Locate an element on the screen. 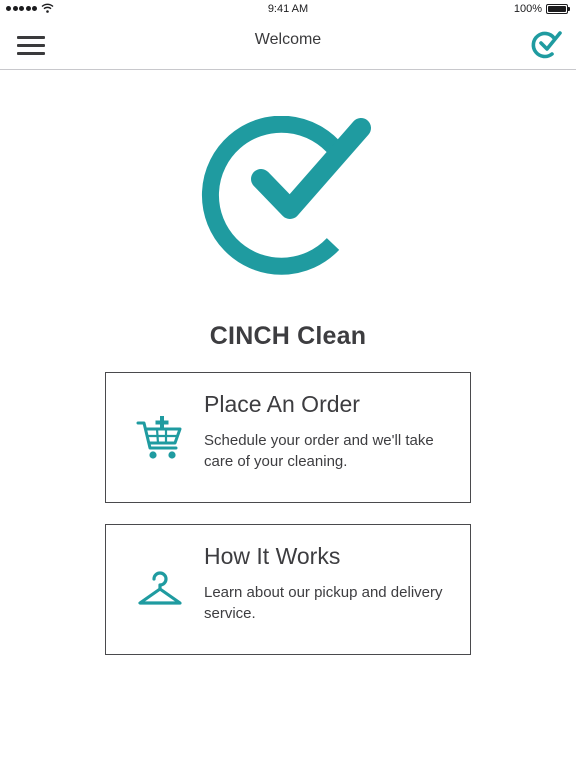 This screenshot has width=576, height=768. status-bar: 9:41 AM 100% is located at coordinates (288, 10).